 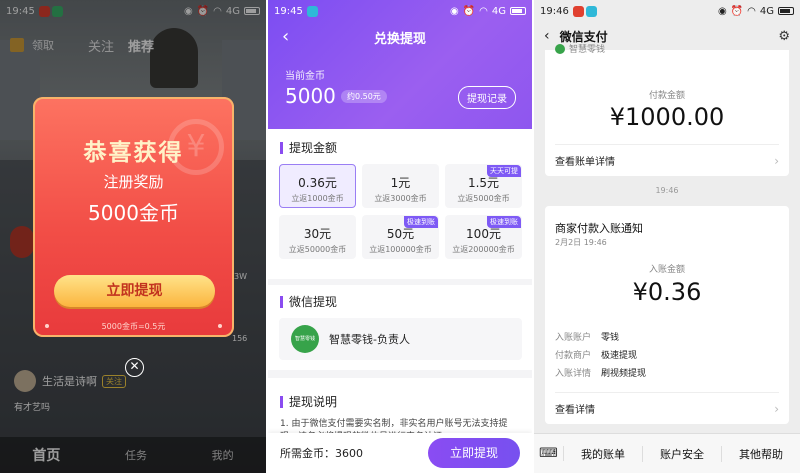 I want to click on amount-option: 0.36元 立返1000金币, so click(x=317, y=186).